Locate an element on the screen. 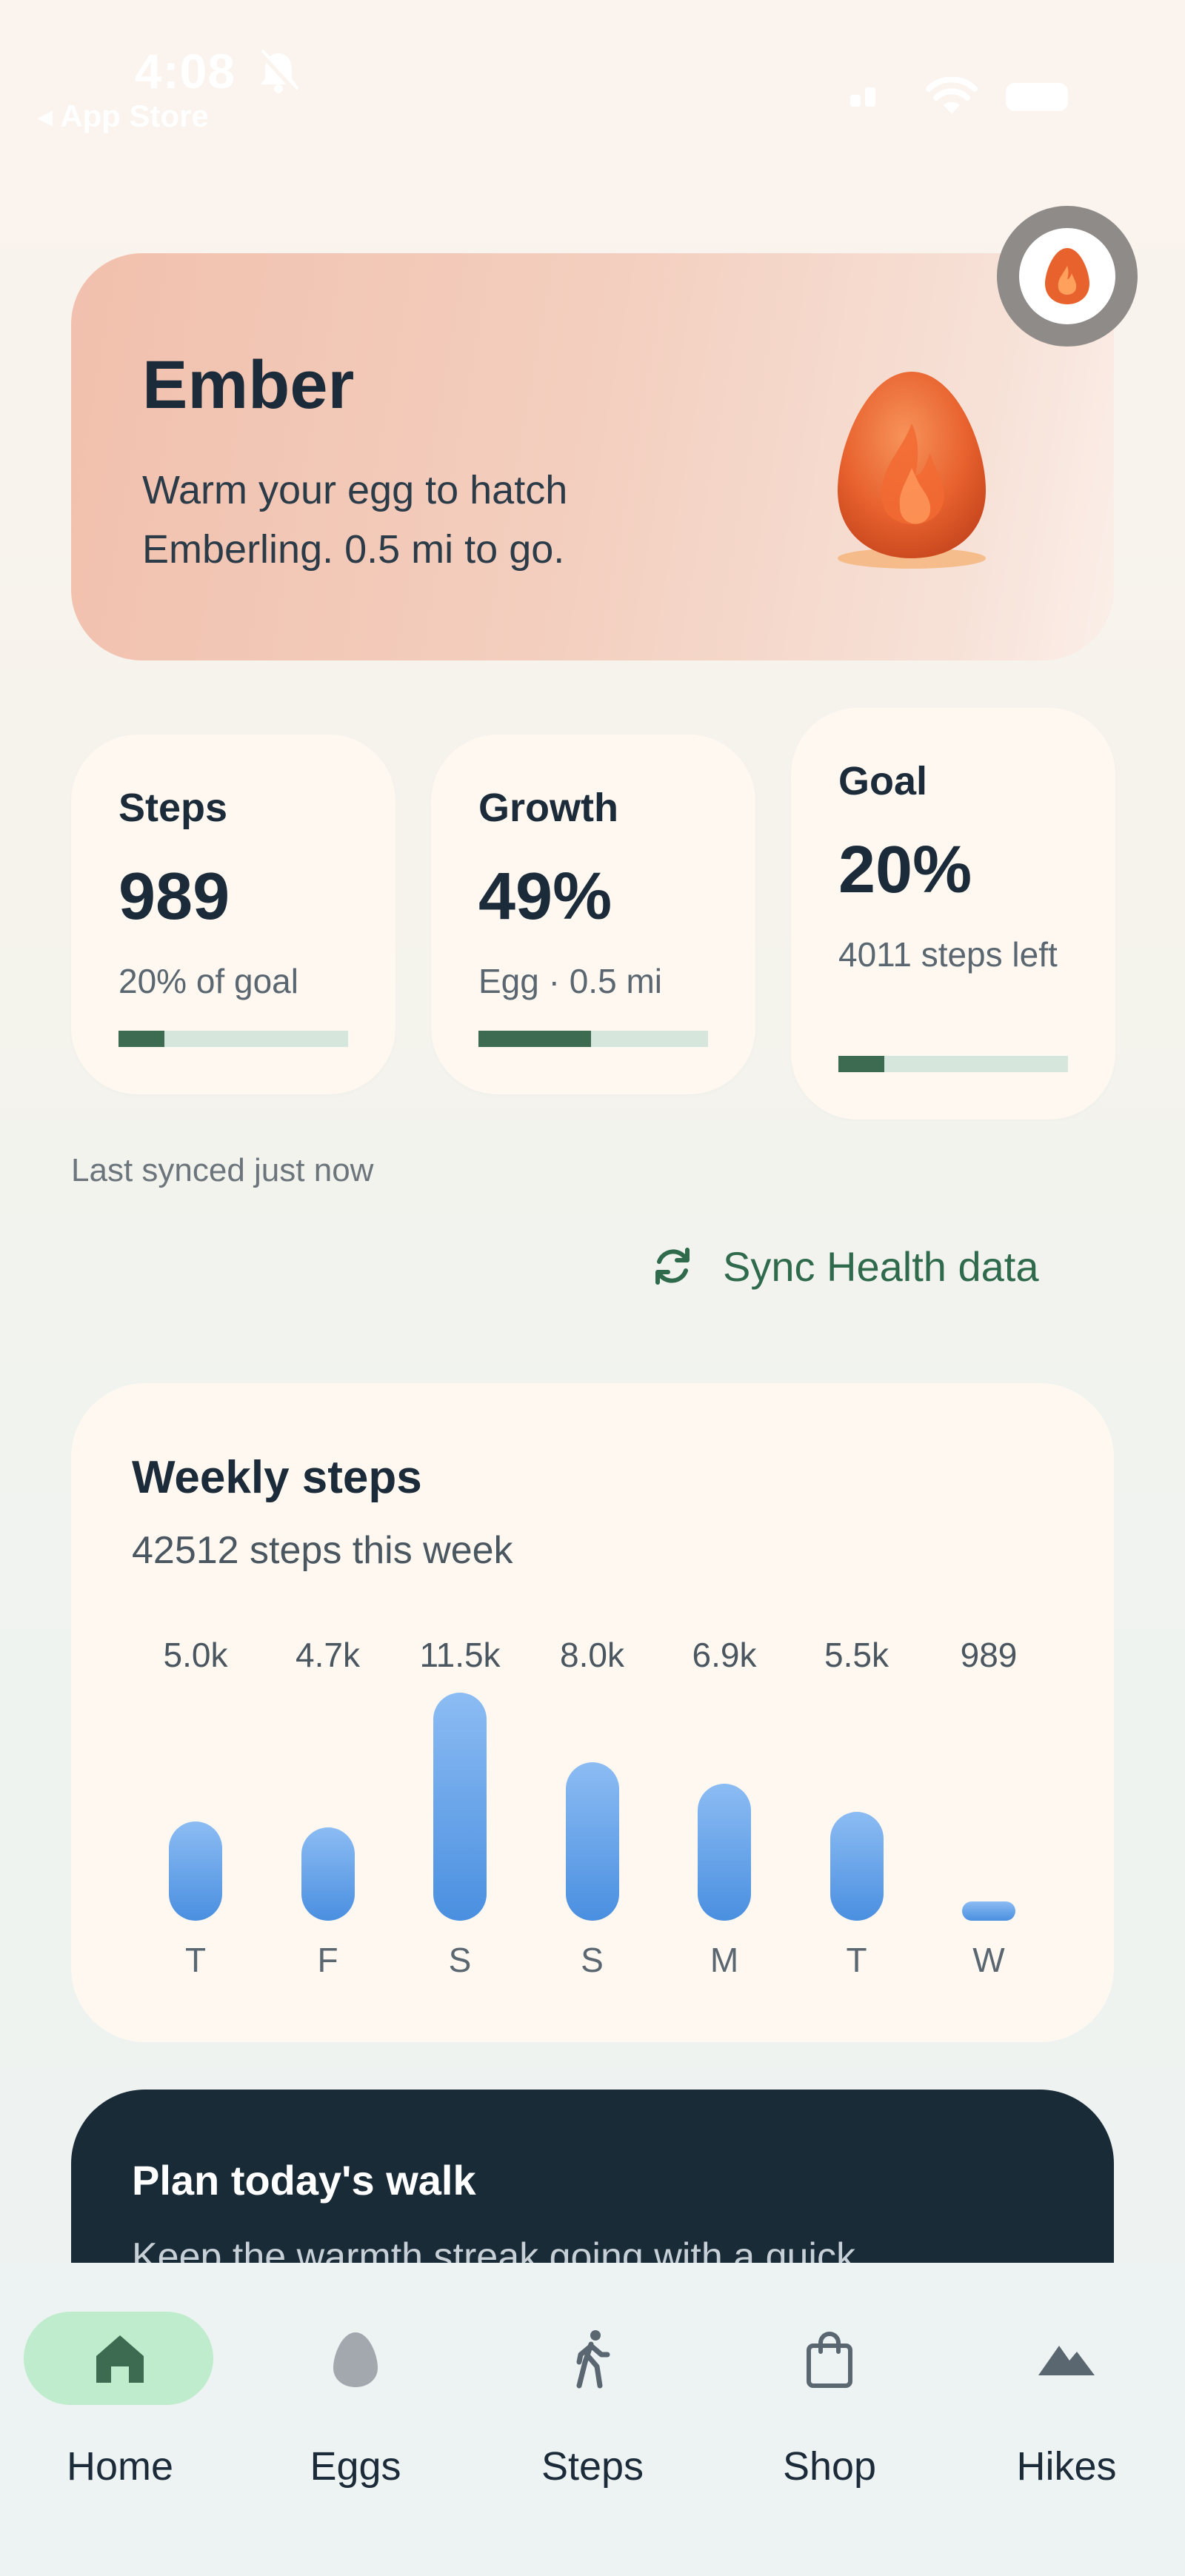  sync-health-button: Sync Health data is located at coordinates (843, 1266).